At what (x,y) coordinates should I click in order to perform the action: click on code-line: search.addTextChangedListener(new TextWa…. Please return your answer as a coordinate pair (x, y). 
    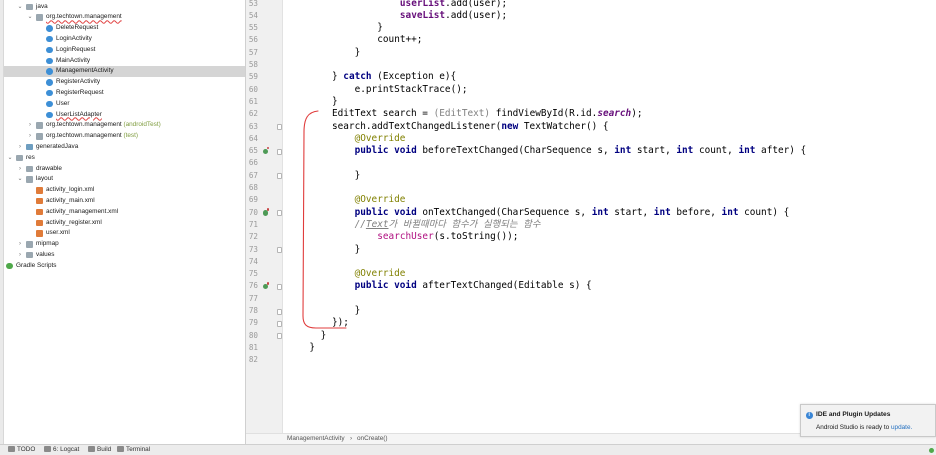
    Looking at the image, I should click on (470, 127).